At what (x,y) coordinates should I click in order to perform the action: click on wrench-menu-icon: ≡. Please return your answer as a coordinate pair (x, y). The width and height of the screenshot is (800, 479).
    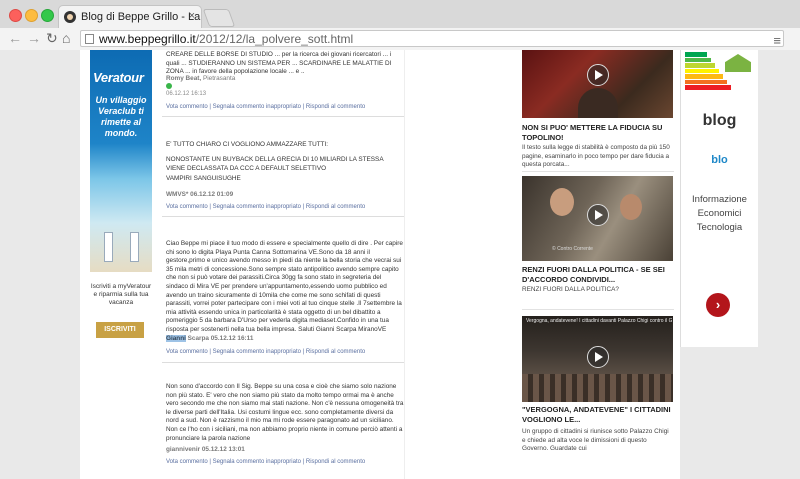
    Looking at the image, I should click on (777, 40).